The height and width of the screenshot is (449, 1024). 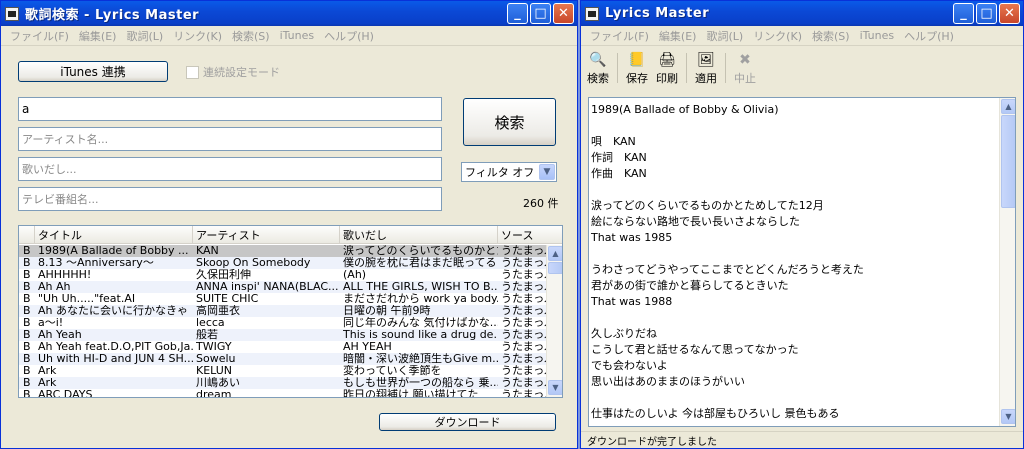 What do you see at coordinates (283, 275) in the screenshot?
I see `table-row: B AHHHHH! 久保田利伸 (Ah) うたまっぷ` at bounding box center [283, 275].